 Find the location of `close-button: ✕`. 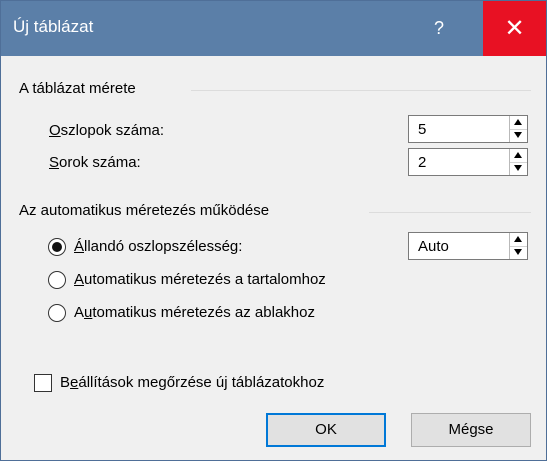

close-button: ✕ is located at coordinates (514, 28).